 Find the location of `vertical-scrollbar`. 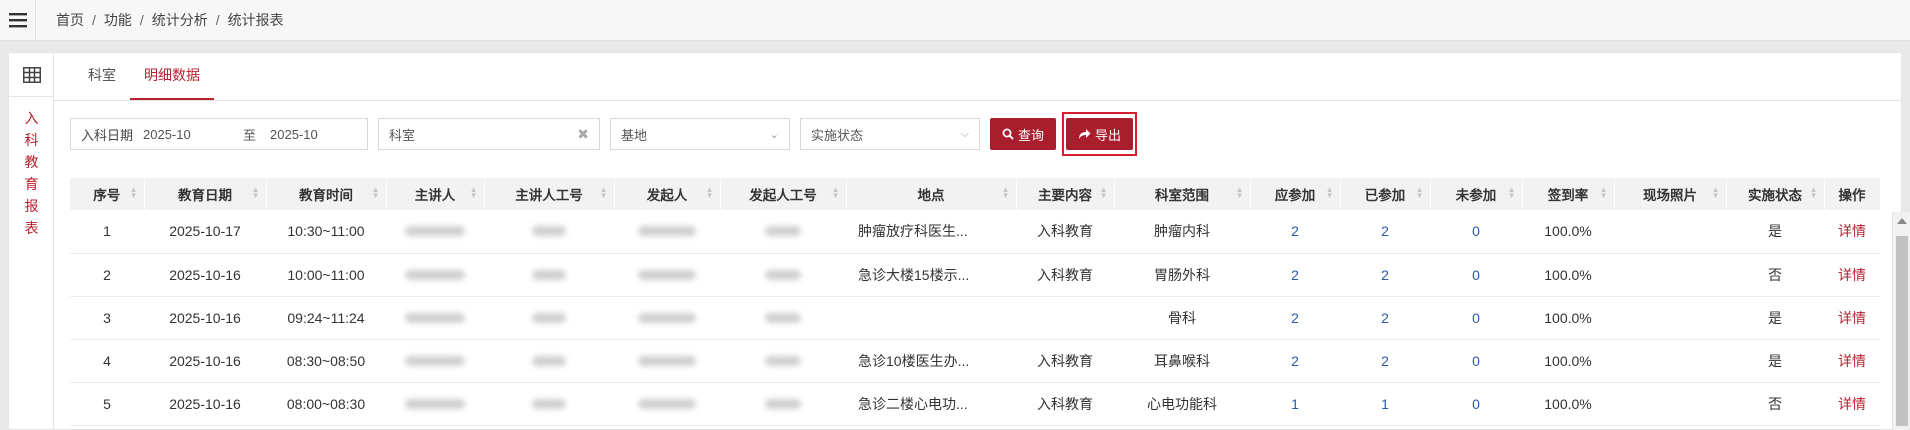

vertical-scrollbar is located at coordinates (1901, 321).